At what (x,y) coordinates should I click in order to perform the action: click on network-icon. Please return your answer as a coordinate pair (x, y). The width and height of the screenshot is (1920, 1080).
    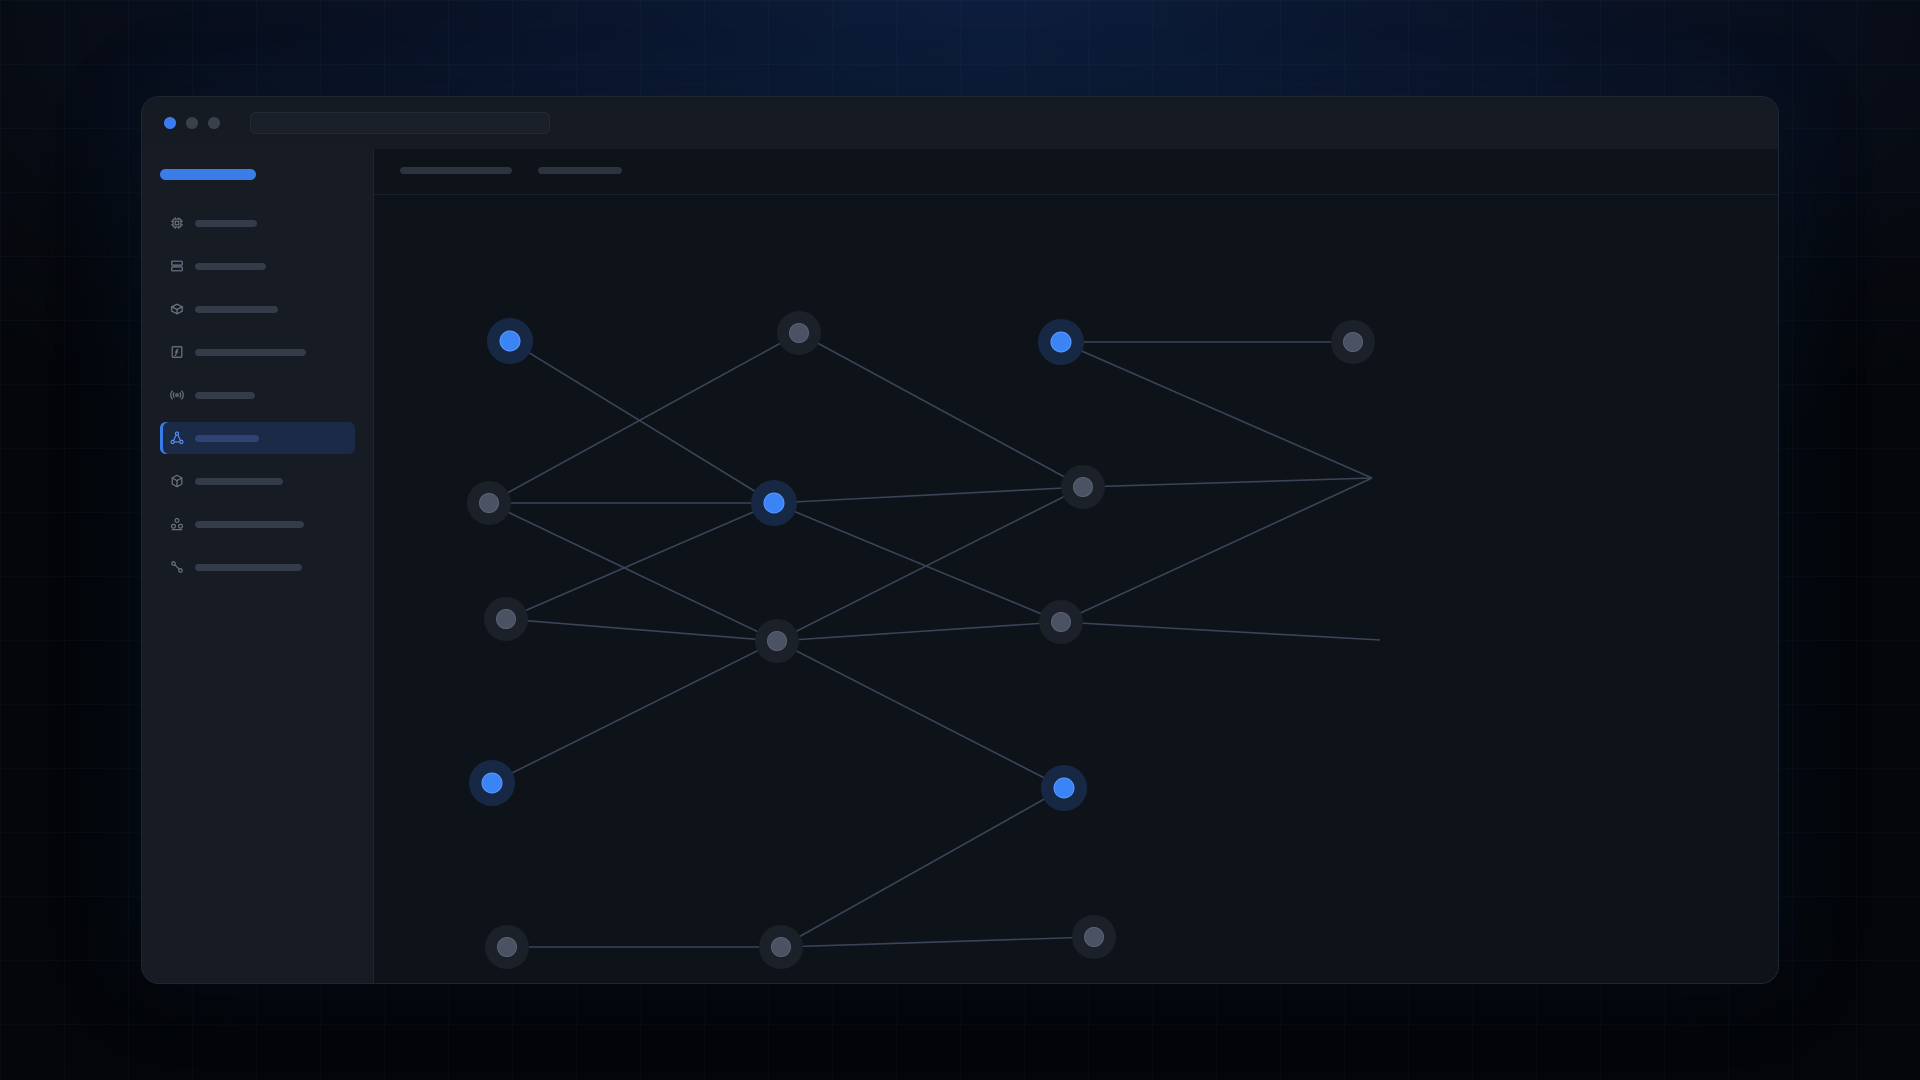
    Looking at the image, I should click on (177, 438).